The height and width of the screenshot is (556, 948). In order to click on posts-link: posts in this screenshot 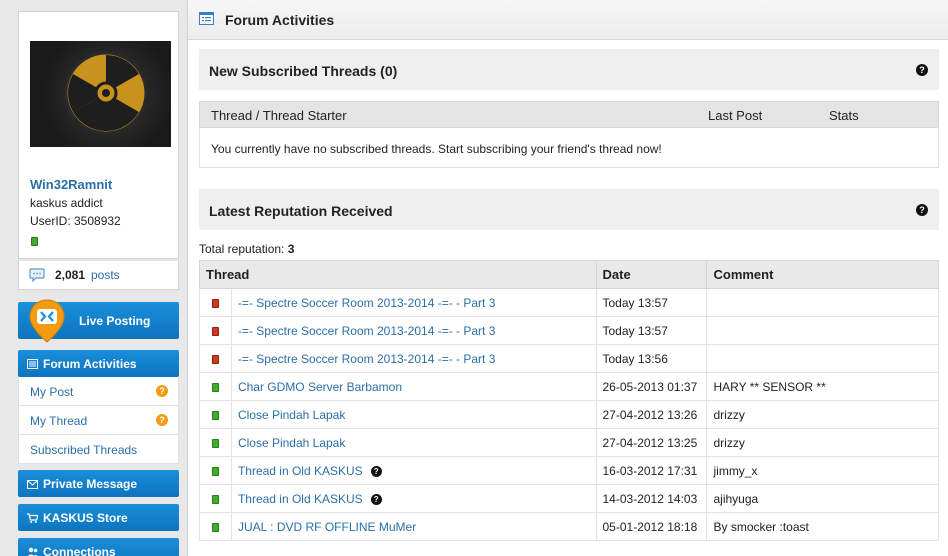, I will do `click(105, 275)`.